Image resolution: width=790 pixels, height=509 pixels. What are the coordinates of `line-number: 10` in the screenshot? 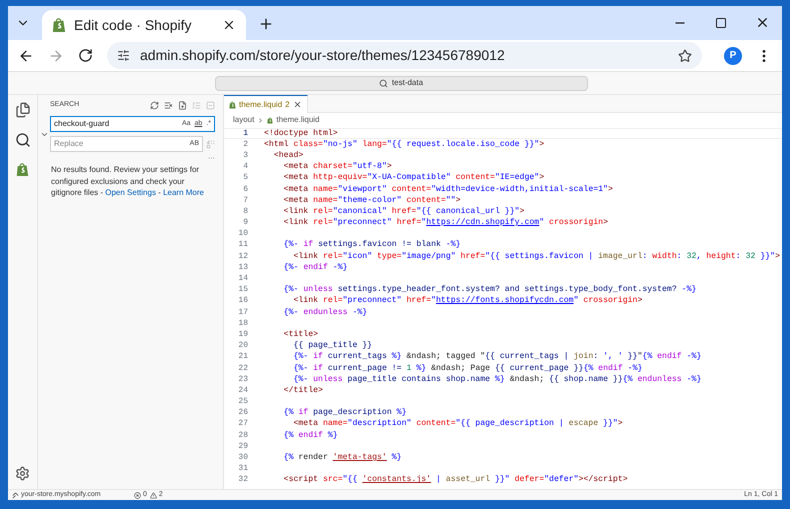 It's located at (242, 234).